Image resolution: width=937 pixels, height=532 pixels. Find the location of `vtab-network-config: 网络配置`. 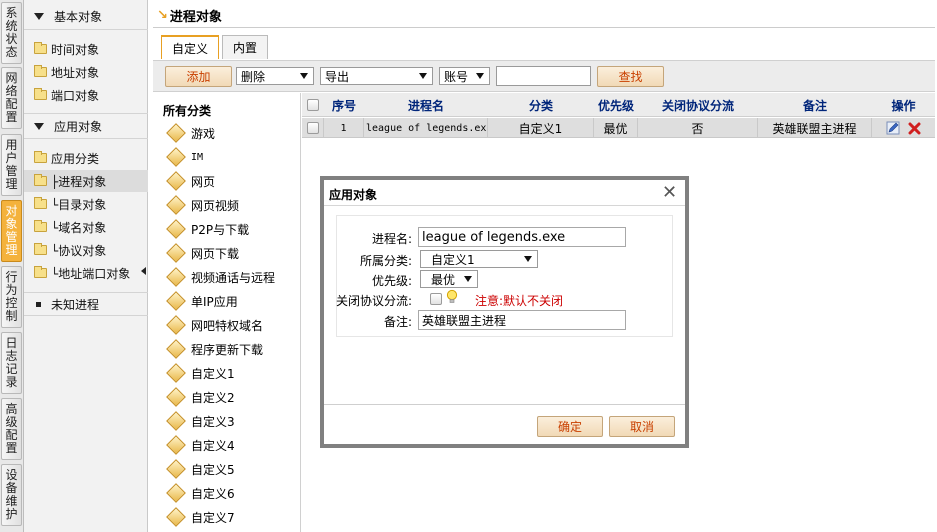

vtab-network-config: 网络配置 is located at coordinates (11, 98).